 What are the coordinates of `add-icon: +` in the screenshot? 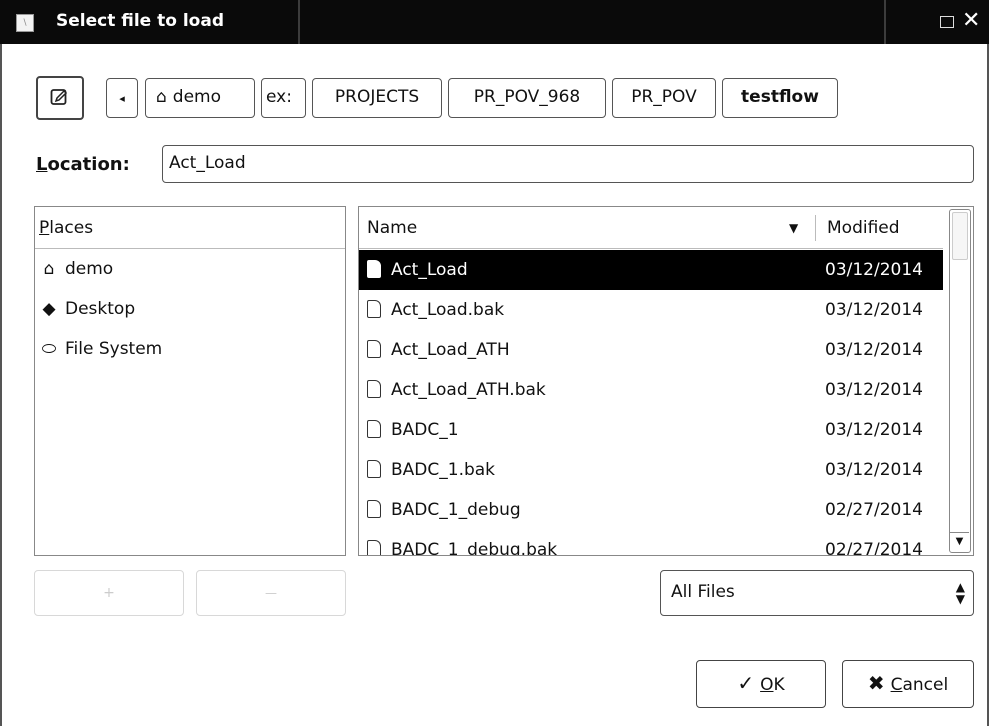 It's located at (109, 593).